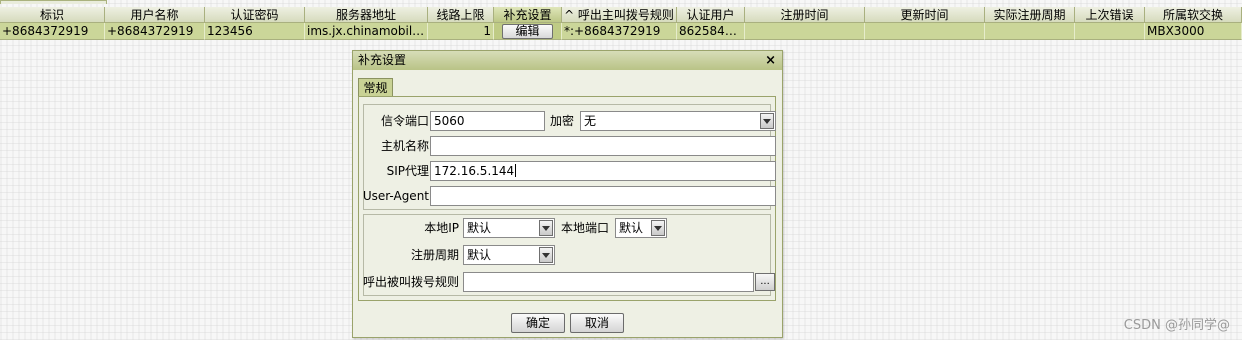 The height and width of the screenshot is (340, 1242). I want to click on reg-period-value: 默认, so click(479, 255).